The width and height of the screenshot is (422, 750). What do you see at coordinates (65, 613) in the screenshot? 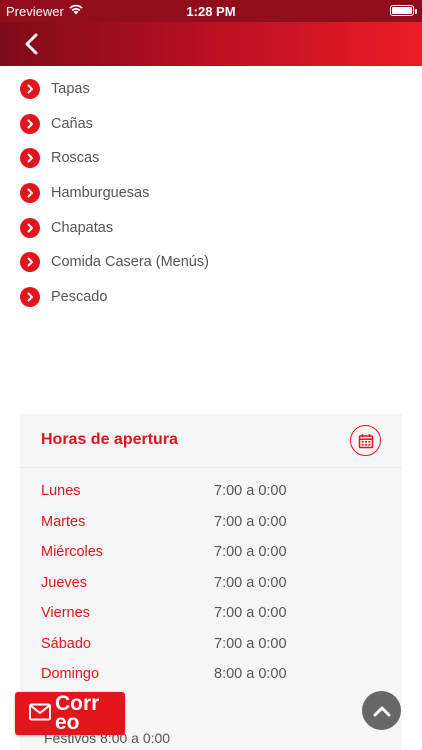
I see `day-label: Viernes` at bounding box center [65, 613].